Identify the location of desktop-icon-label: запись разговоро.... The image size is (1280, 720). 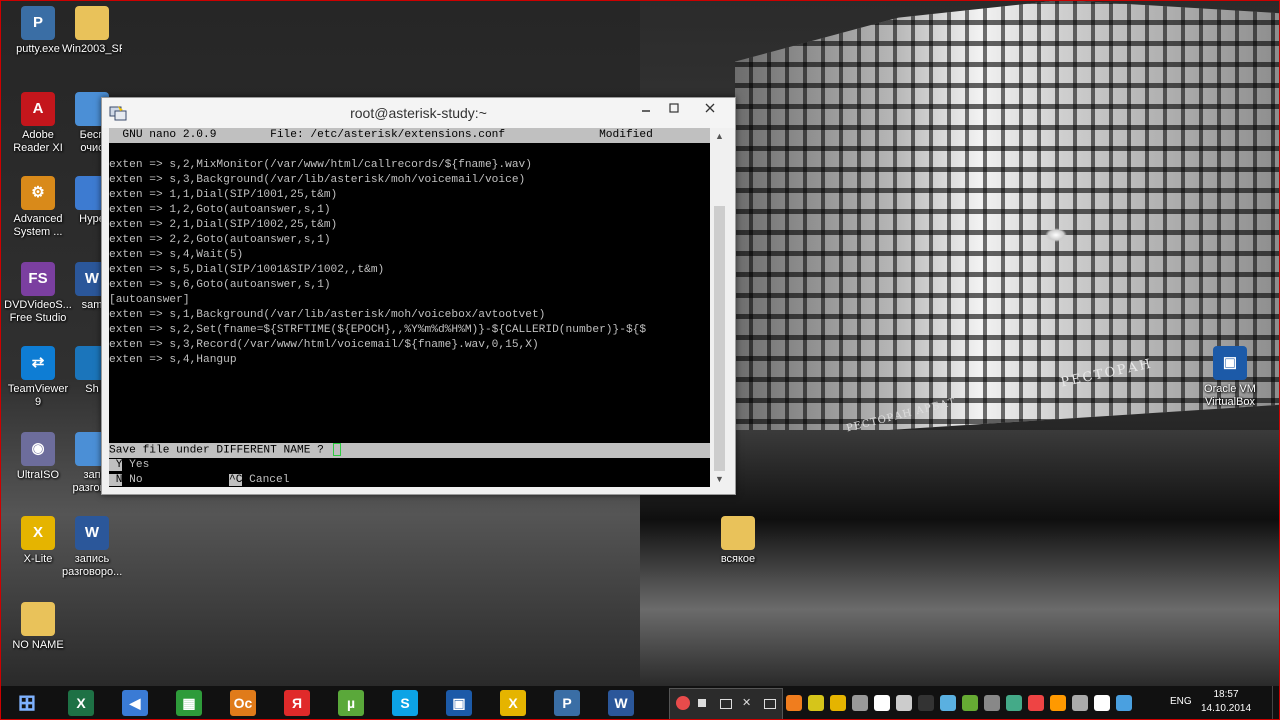
(92, 565).